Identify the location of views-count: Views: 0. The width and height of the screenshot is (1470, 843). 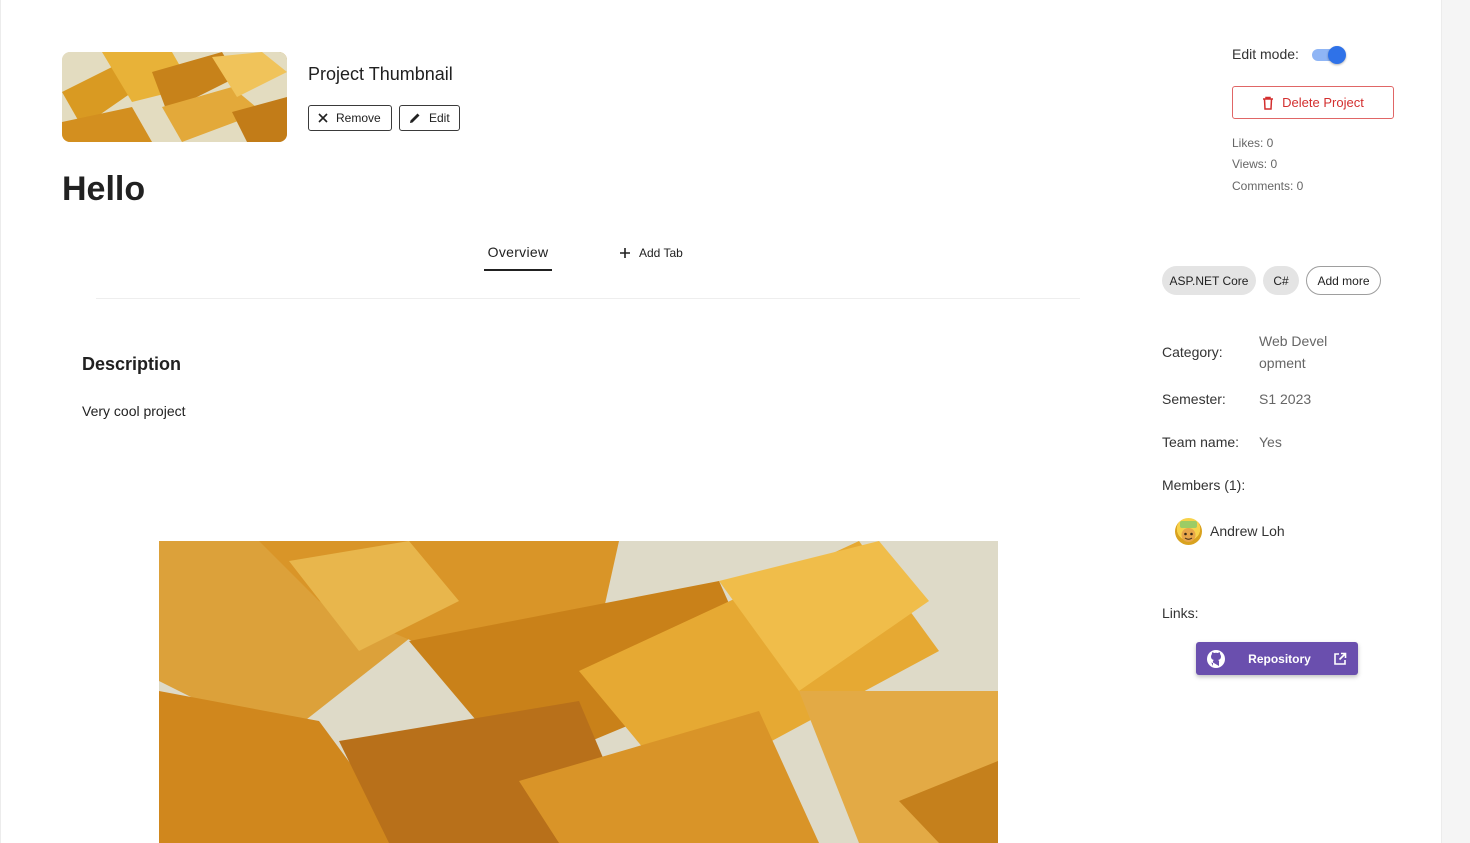
(1255, 164).